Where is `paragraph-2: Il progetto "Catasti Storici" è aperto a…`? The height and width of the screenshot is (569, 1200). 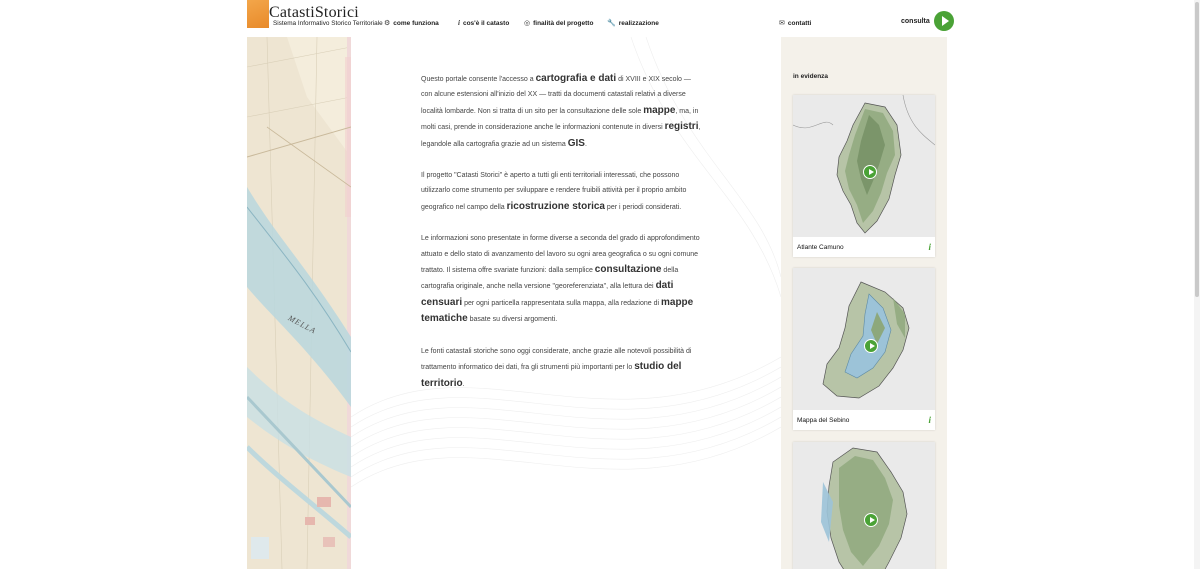 paragraph-2: Il progetto "Catasti Storici" è aperto a… is located at coordinates (561, 191).